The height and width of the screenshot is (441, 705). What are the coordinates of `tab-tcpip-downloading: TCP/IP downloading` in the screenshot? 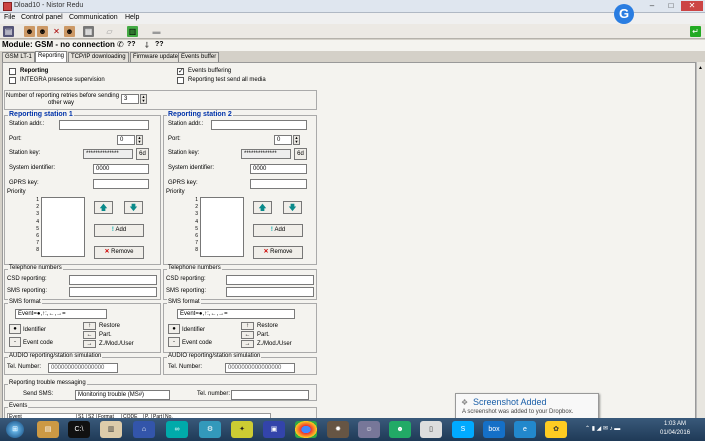 It's located at (98, 57).